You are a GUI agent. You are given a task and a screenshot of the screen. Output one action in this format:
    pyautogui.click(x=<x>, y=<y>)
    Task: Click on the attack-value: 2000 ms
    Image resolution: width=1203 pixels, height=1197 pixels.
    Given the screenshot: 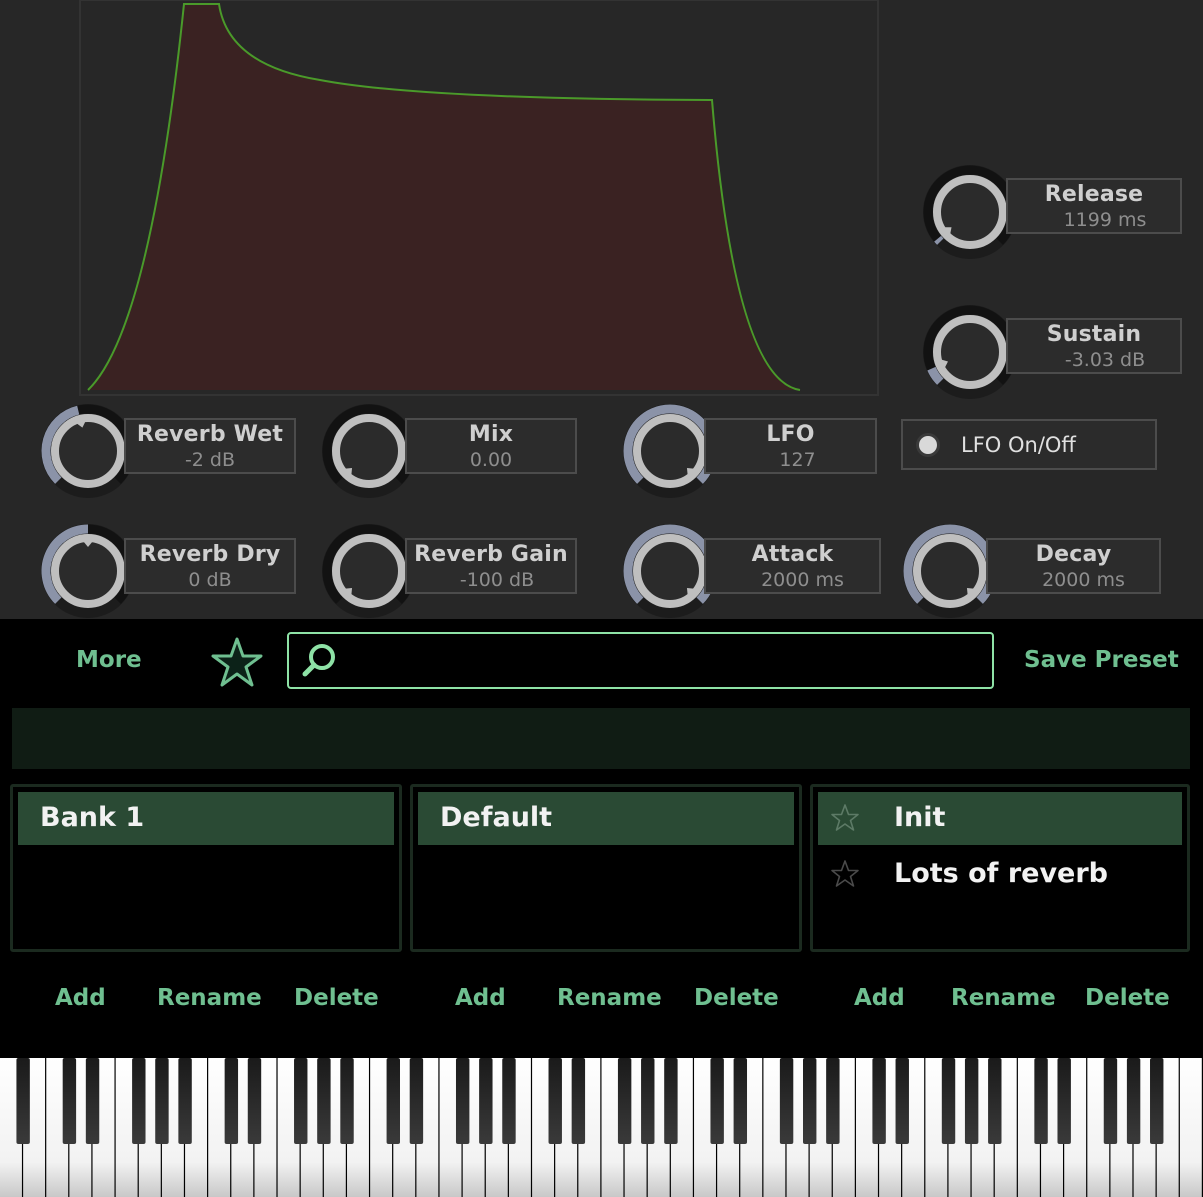 What is the action you would take?
    pyautogui.click(x=802, y=580)
    